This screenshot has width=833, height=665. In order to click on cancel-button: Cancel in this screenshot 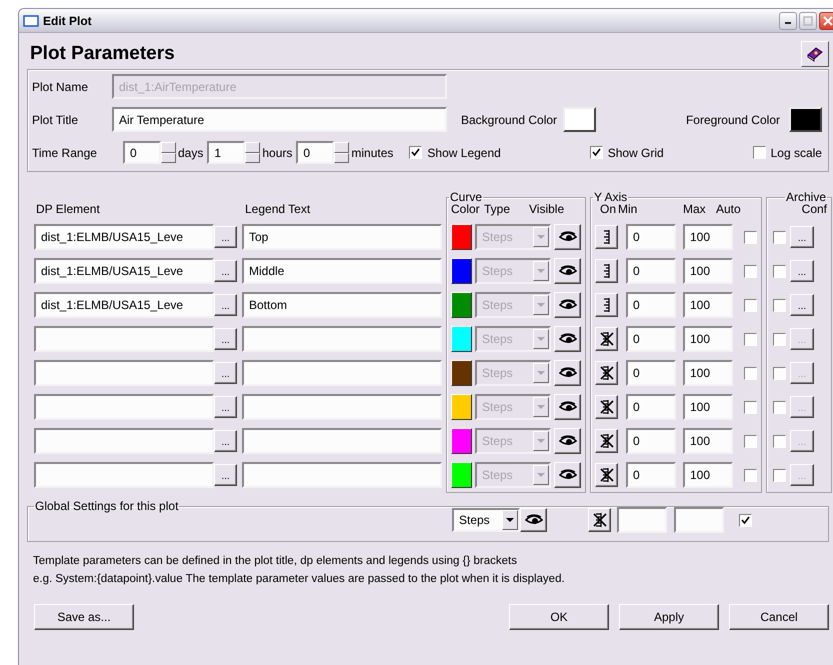, I will do `click(779, 617)`.